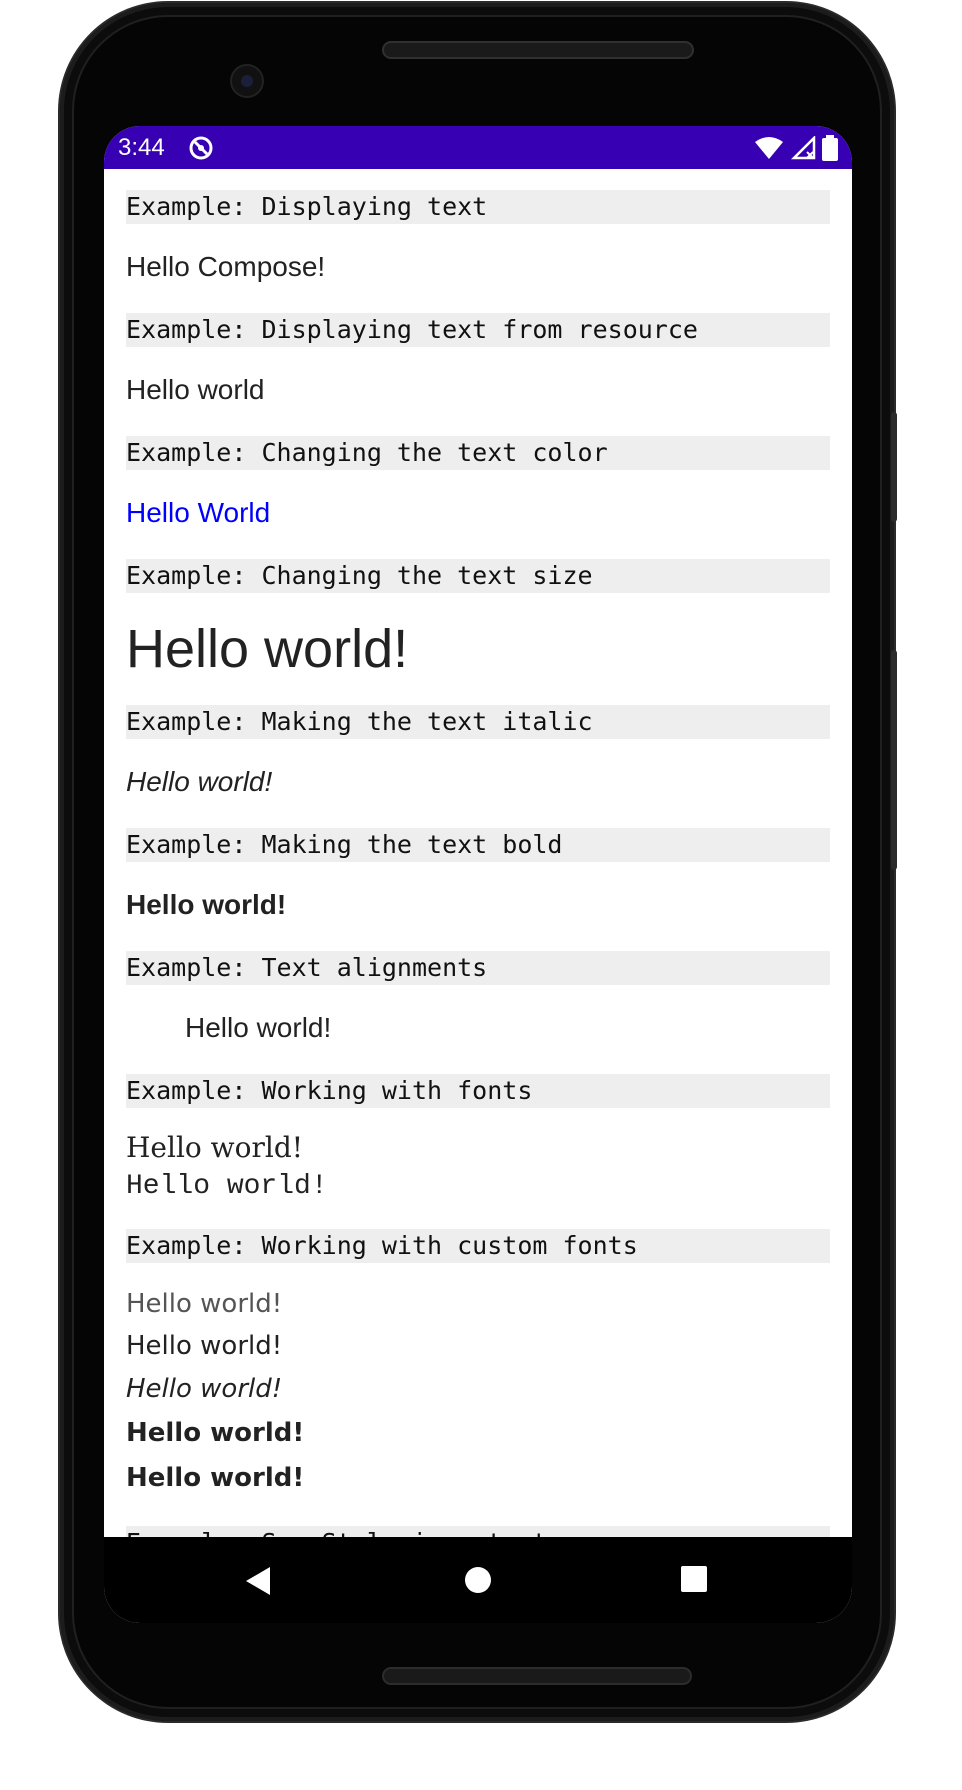 Image resolution: width=962 pixels, height=1790 pixels. Describe the element at coordinates (478, 576) in the screenshot. I see `example-header: Example: Changing the text size` at that location.